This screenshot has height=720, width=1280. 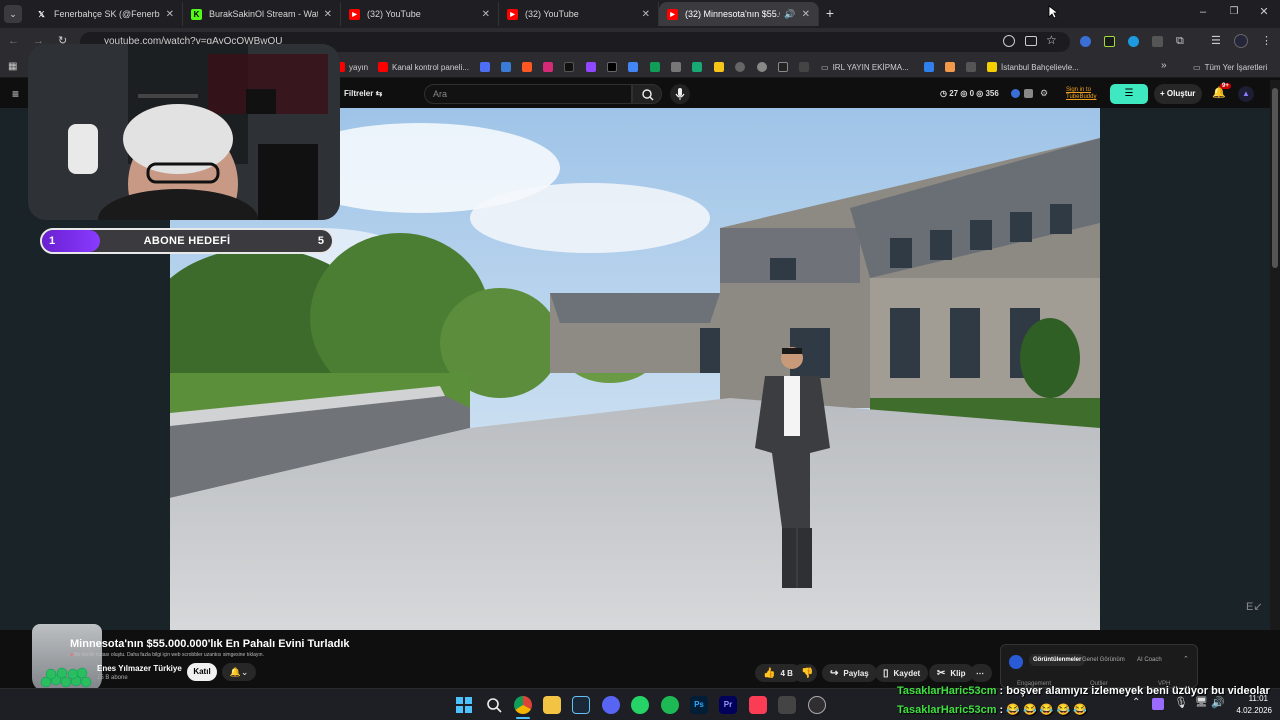 I want to click on steam-icon, so click(x=581, y=705).